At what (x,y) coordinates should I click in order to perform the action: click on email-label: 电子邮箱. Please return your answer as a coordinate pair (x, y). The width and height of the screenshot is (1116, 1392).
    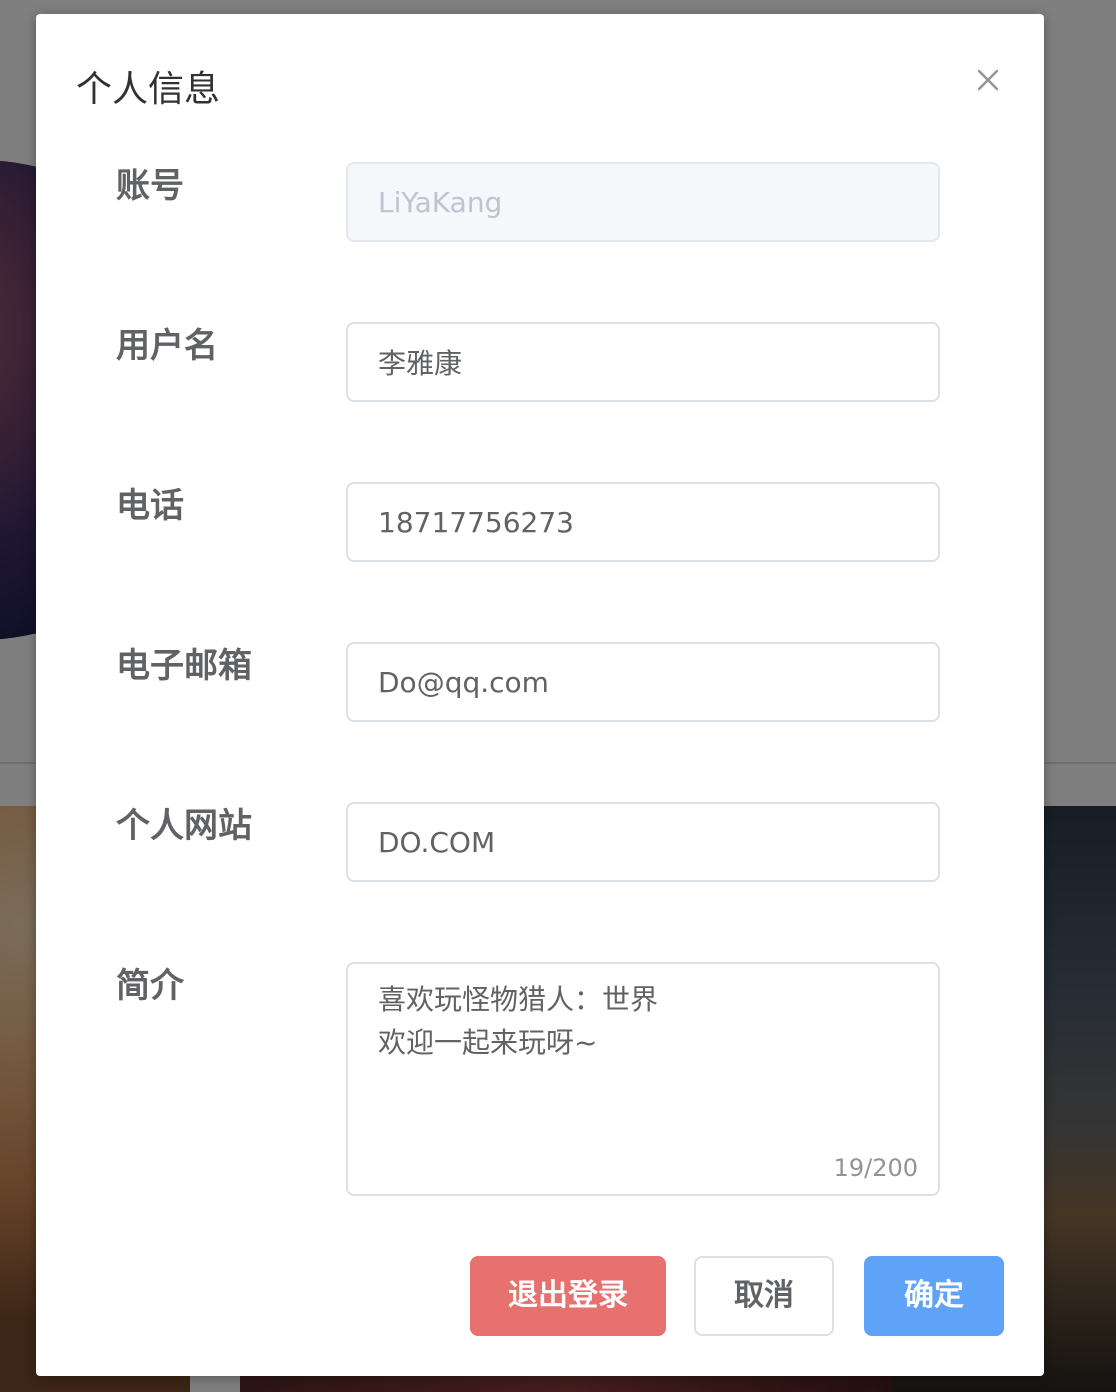
    Looking at the image, I should click on (184, 666).